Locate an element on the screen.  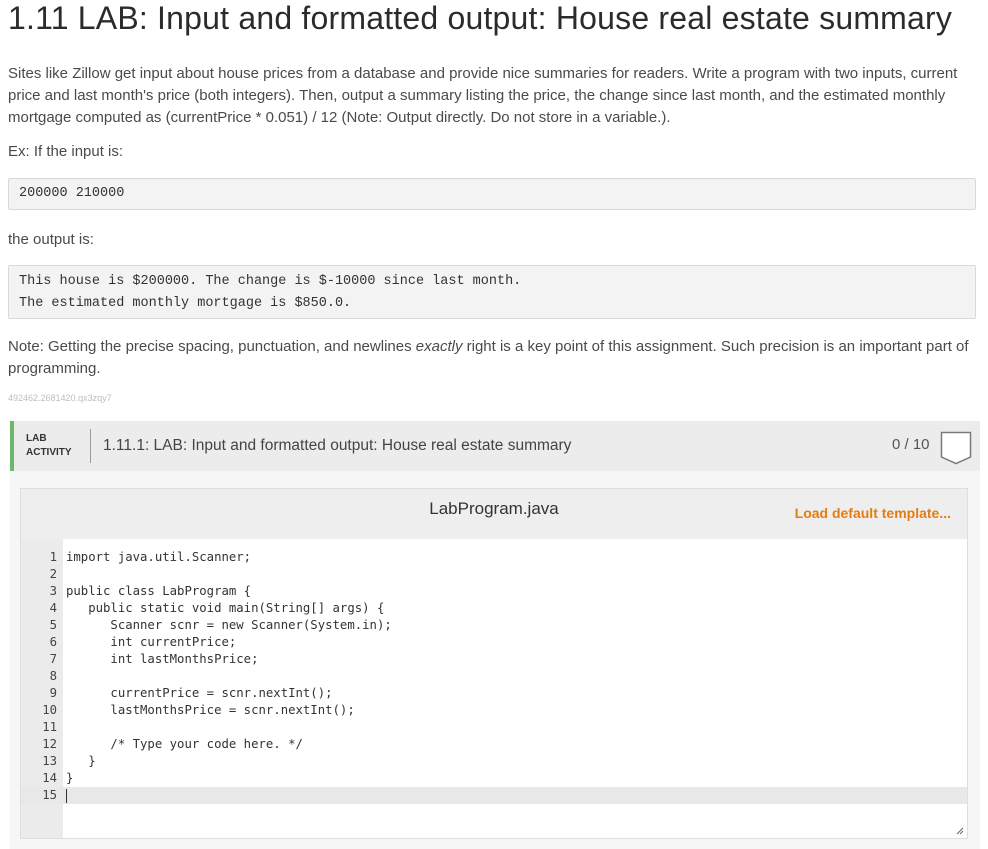
code-line-text: import java.util.Scanner; is located at coordinates (158, 557).